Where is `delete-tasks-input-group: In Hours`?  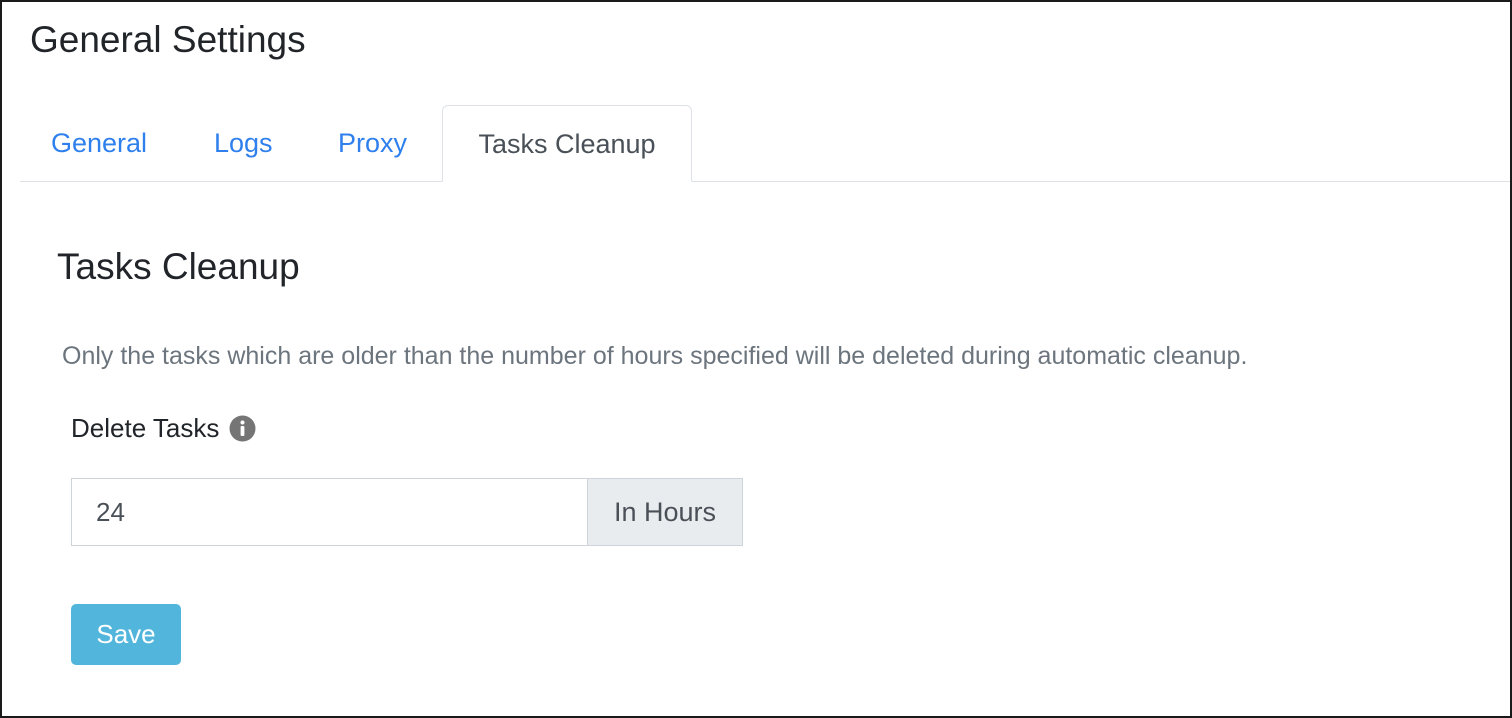 delete-tasks-input-group: In Hours is located at coordinates (407, 512).